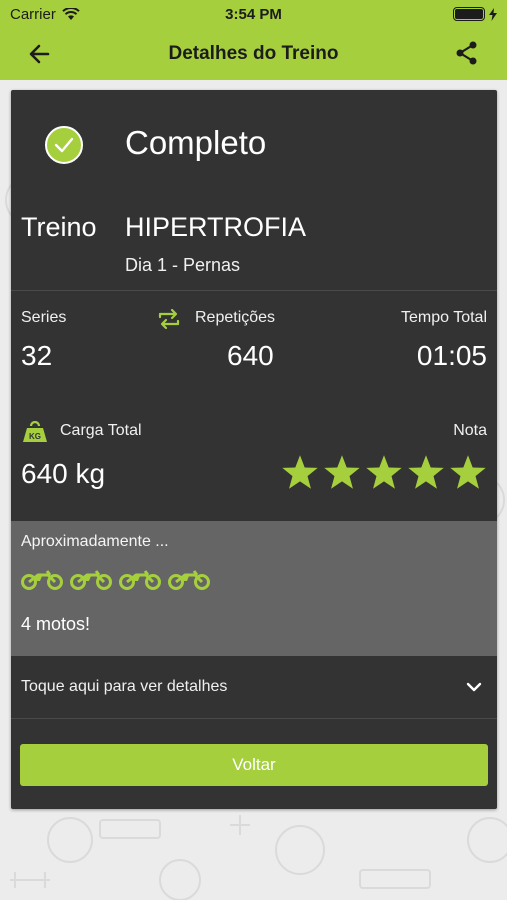  Describe the element at coordinates (470, 430) in the screenshot. I see `rating-label: Nota` at that location.